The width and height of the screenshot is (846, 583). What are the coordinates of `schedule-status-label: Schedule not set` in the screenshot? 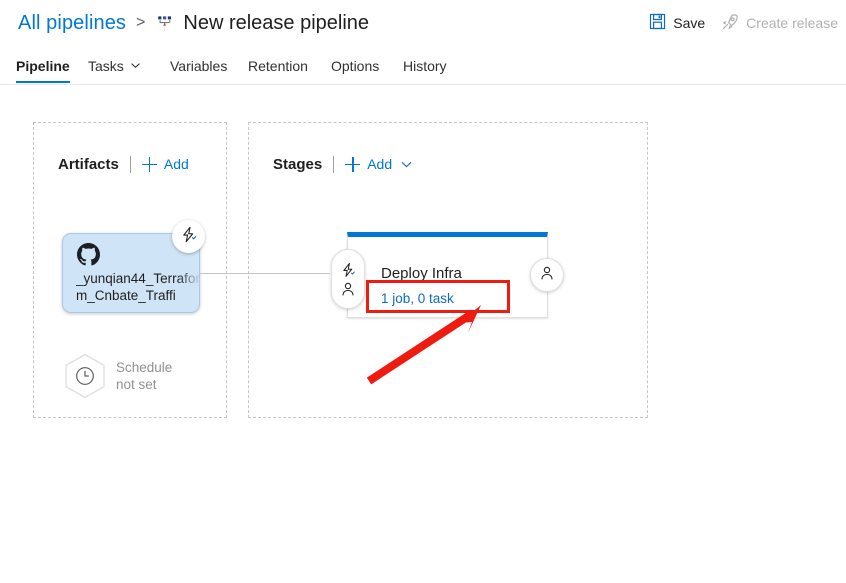 It's located at (144, 376).